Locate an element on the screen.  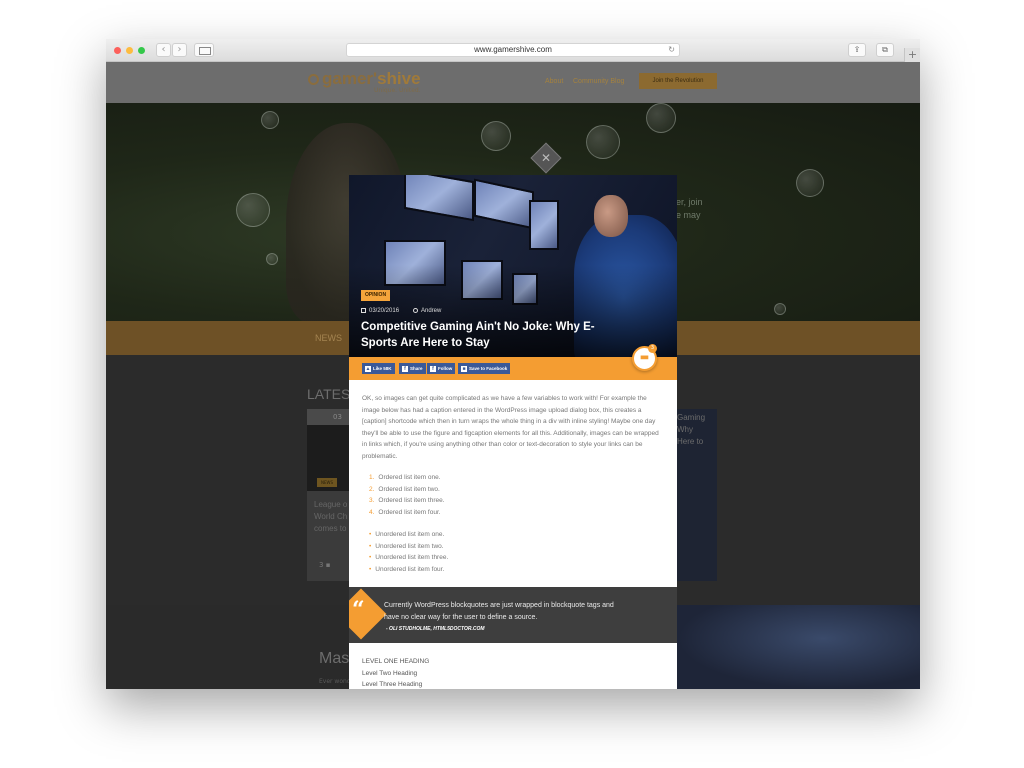
quote-icon: “ is located at coordinates (358, 610).